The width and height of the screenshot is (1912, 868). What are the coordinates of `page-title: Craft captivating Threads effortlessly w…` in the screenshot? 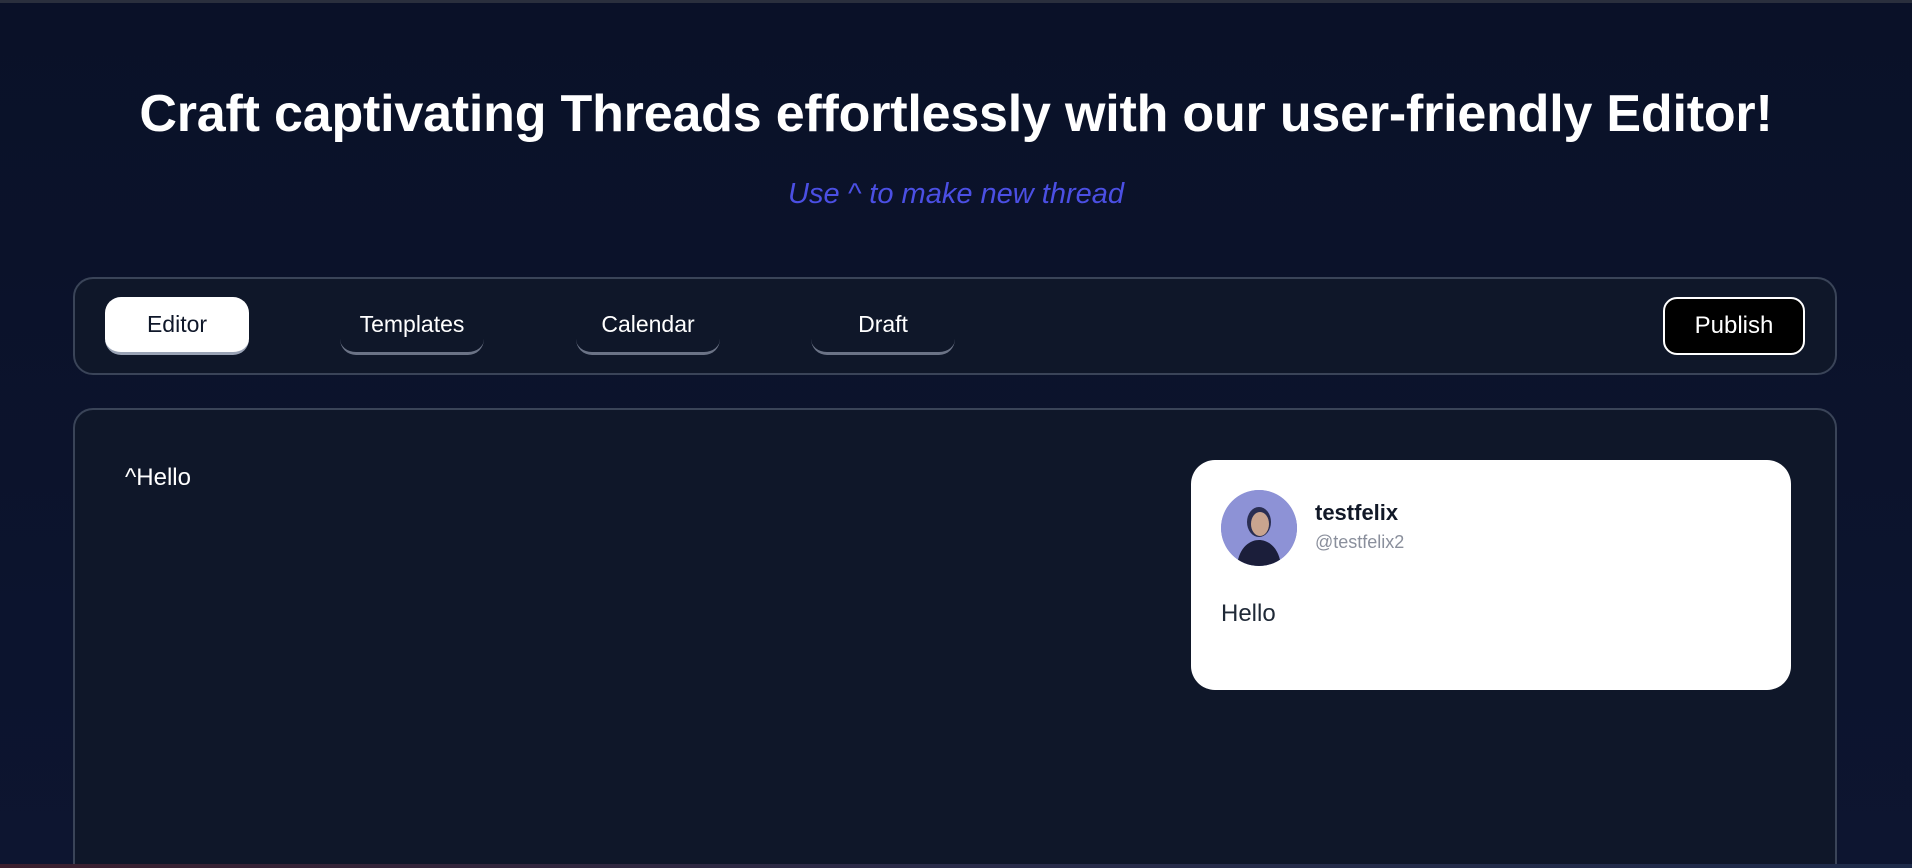 It's located at (956, 114).